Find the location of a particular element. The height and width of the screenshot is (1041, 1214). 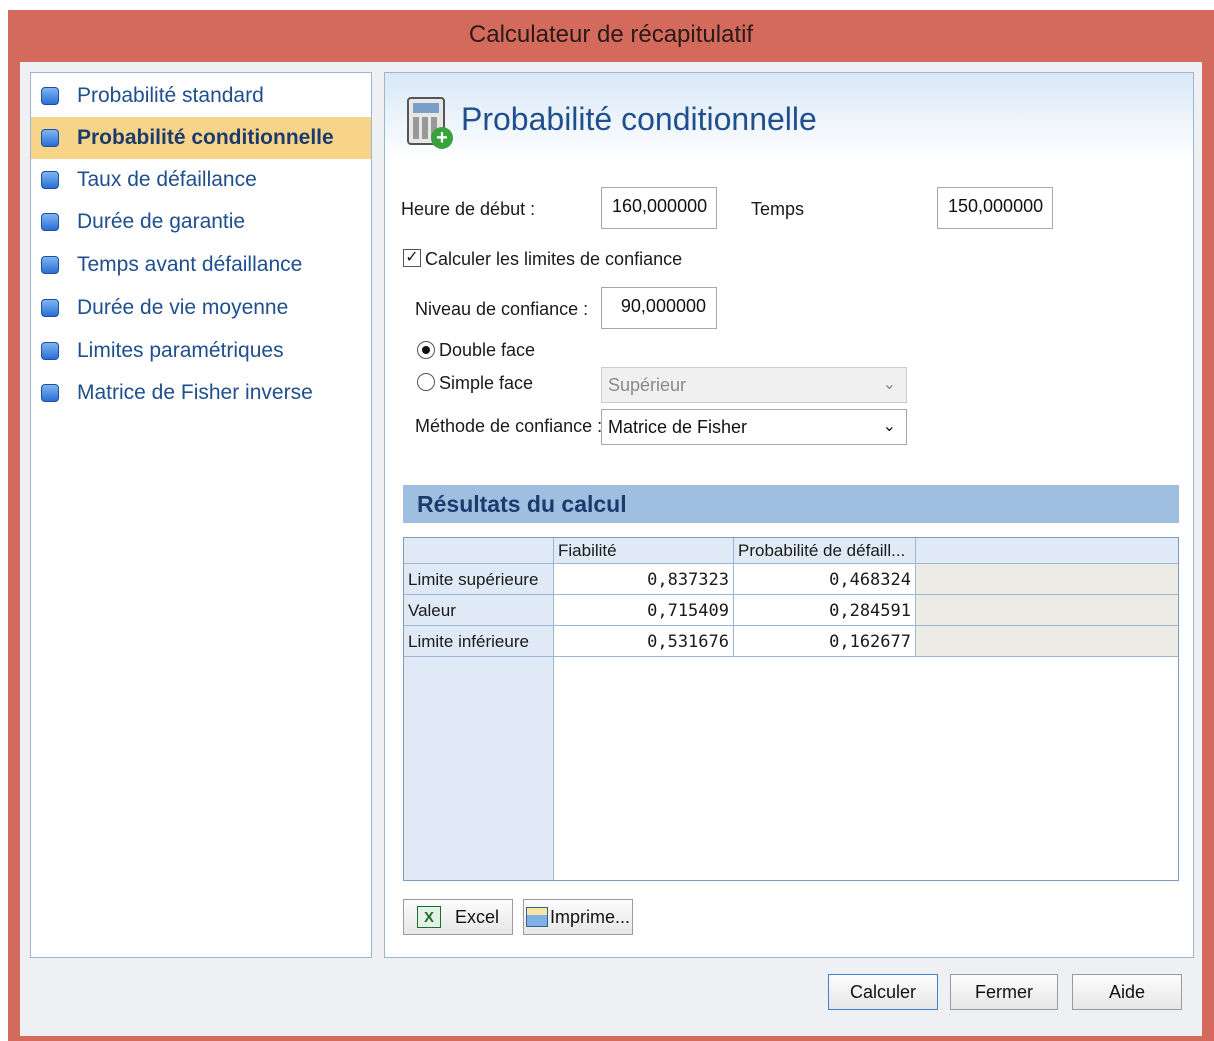

time-label: Temps is located at coordinates (778, 209).